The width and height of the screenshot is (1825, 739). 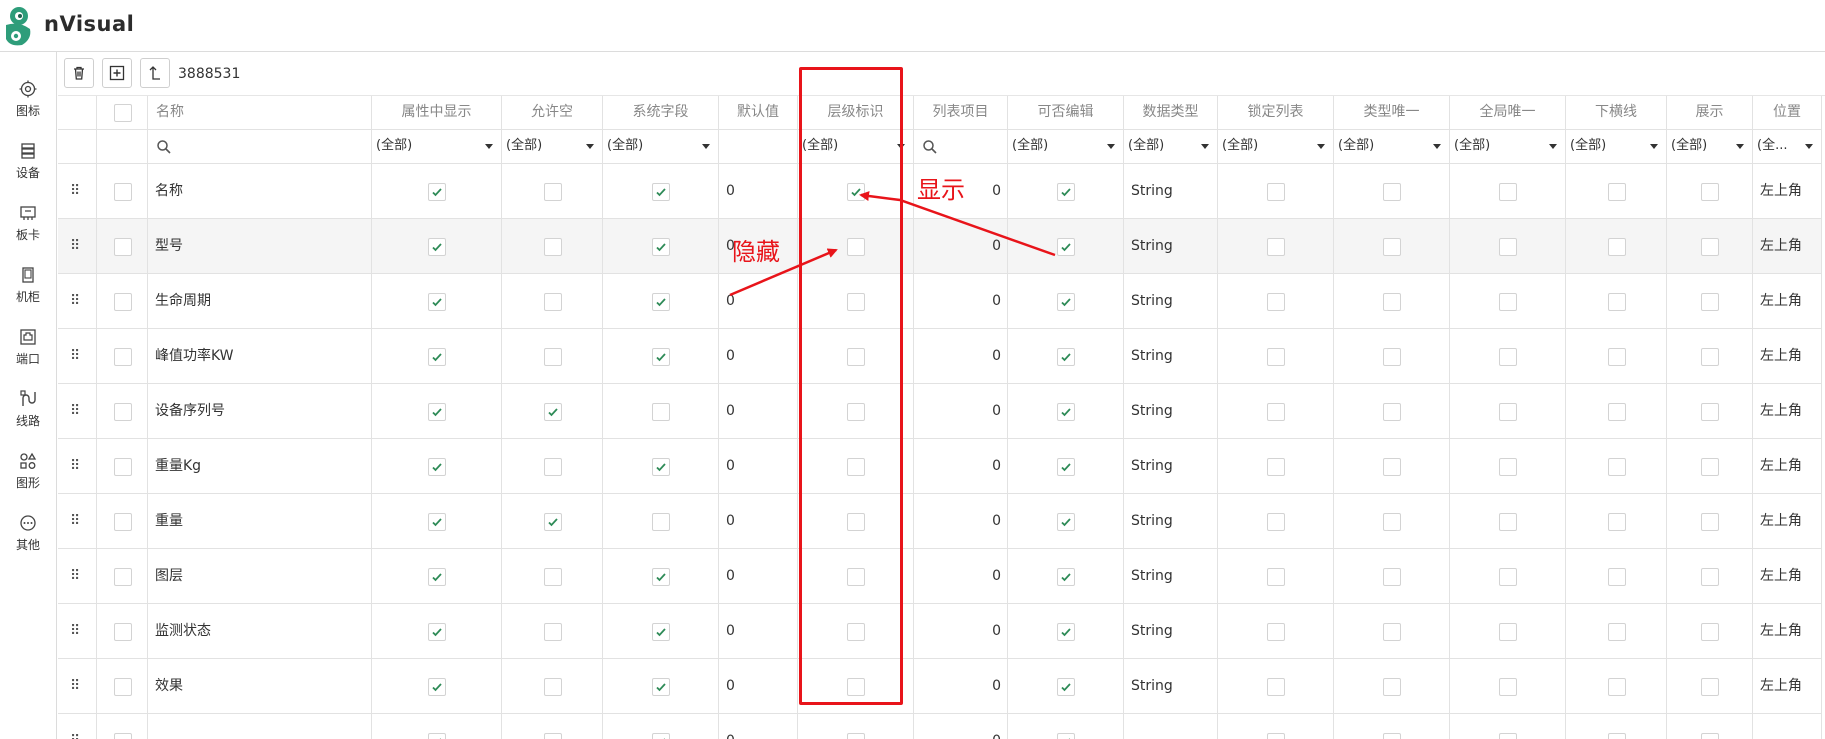 What do you see at coordinates (28, 232) in the screenshot?
I see `sidebar-item-boards: 板卡` at bounding box center [28, 232].